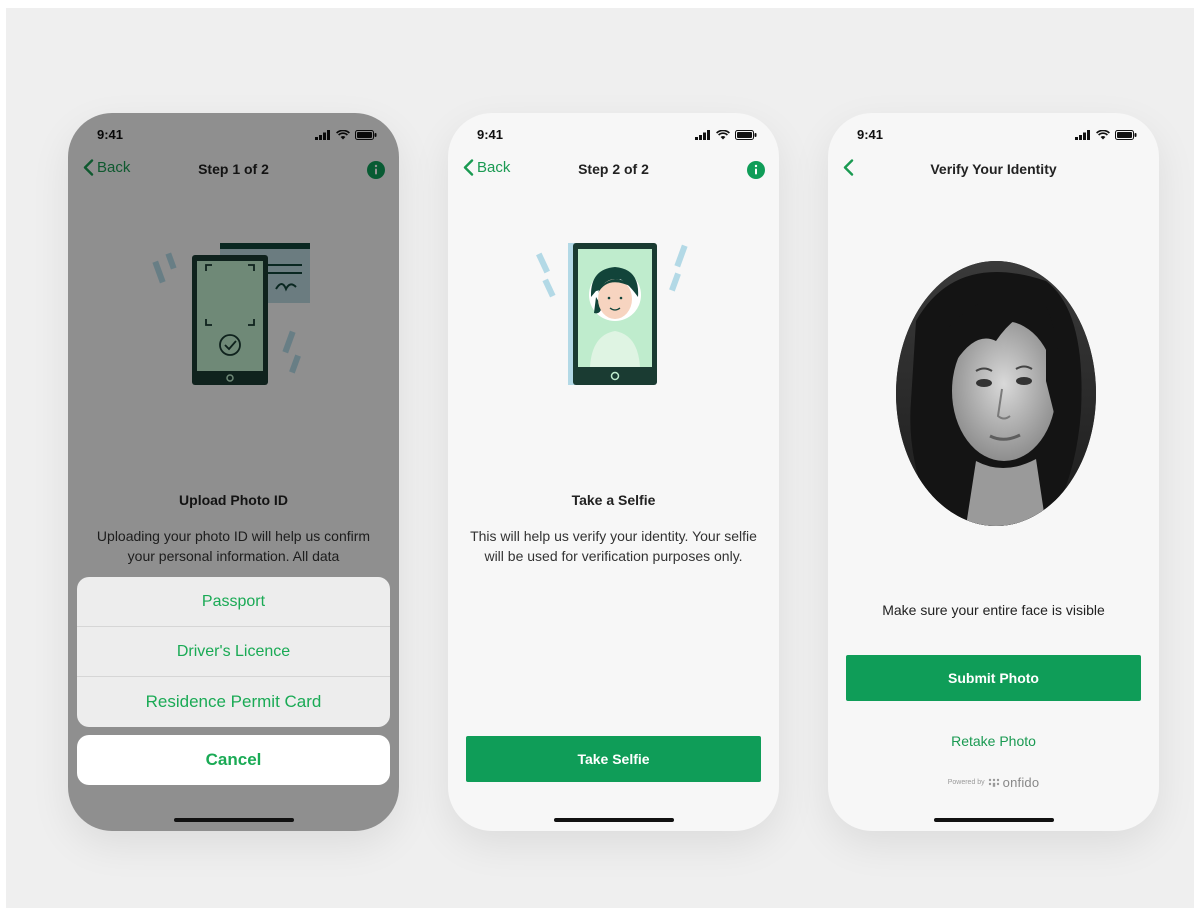 This screenshot has width=1199, height=908. I want to click on nav-title: Verify Your Identity, so click(993, 169).